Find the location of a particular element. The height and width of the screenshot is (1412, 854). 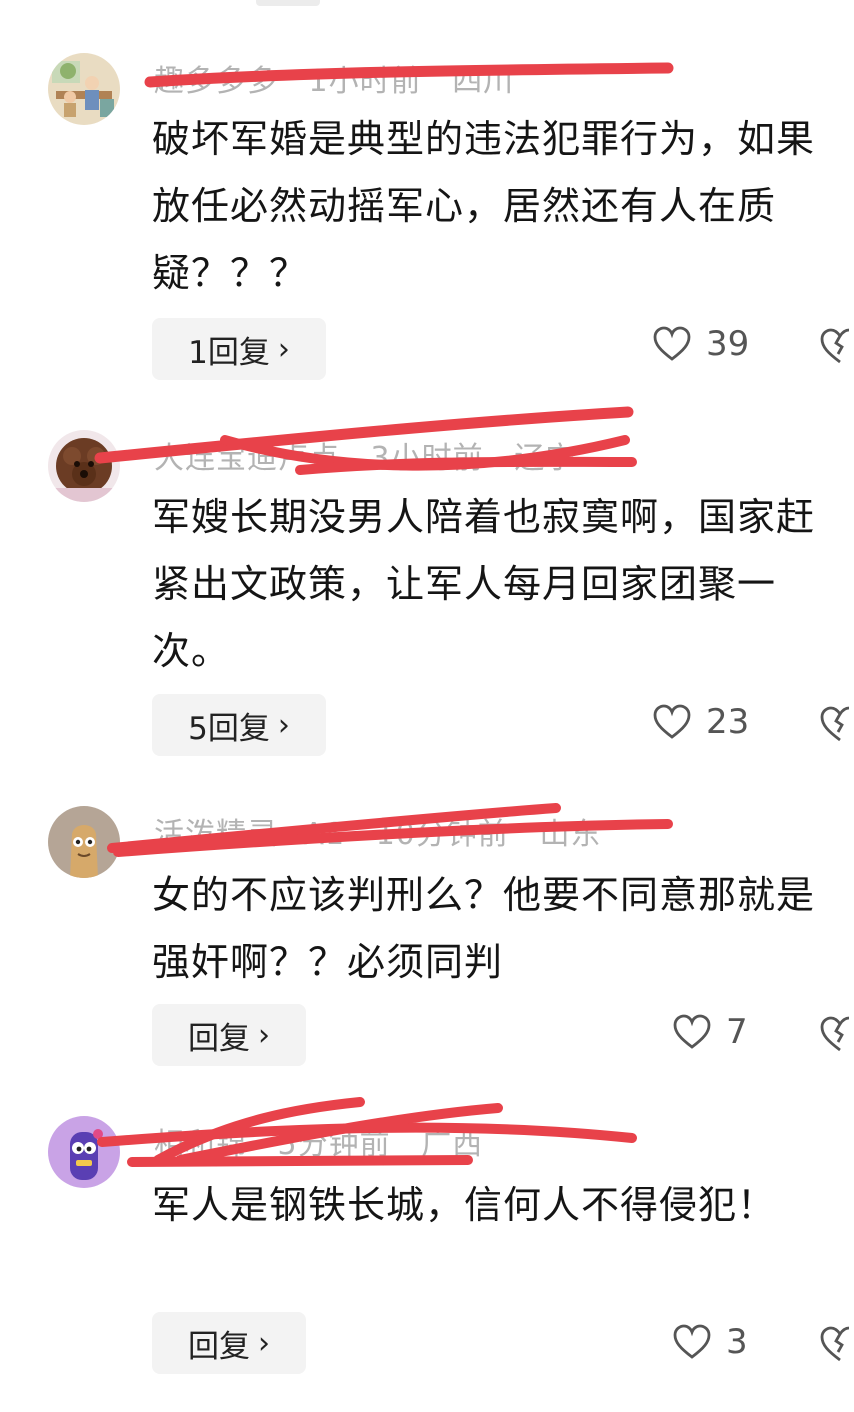

timestamp: 3小时前 is located at coordinates (427, 458).